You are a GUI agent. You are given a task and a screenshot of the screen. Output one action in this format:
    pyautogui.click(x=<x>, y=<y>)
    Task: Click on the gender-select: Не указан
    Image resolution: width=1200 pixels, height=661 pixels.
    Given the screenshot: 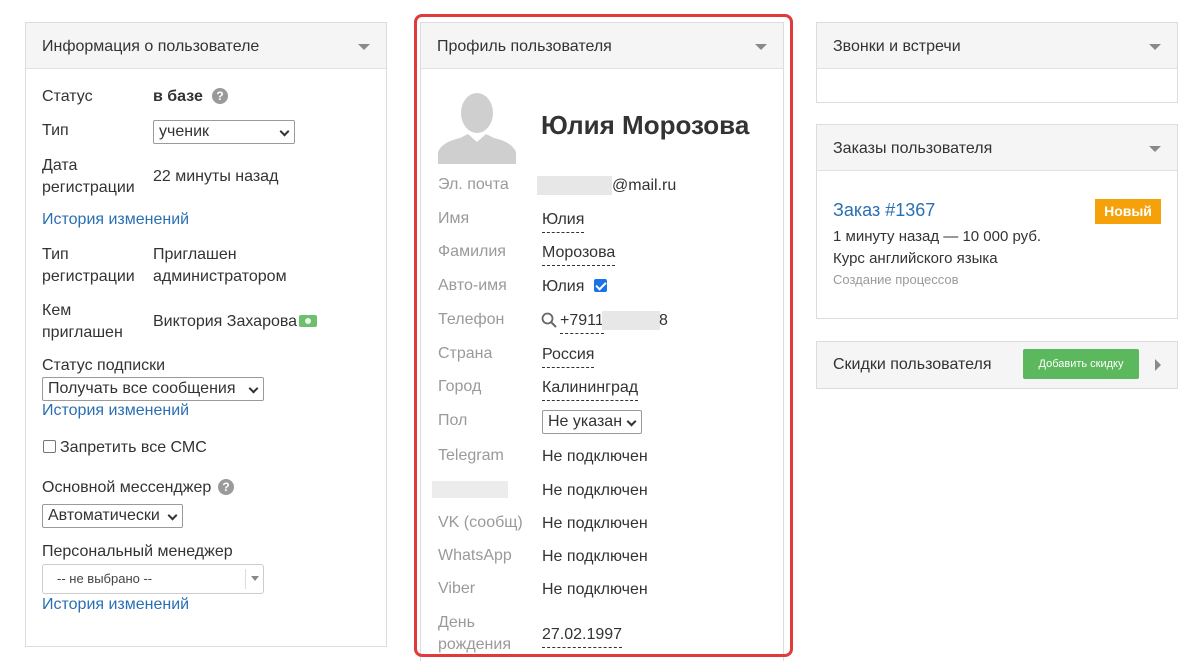 What is the action you would take?
    pyautogui.click(x=592, y=422)
    